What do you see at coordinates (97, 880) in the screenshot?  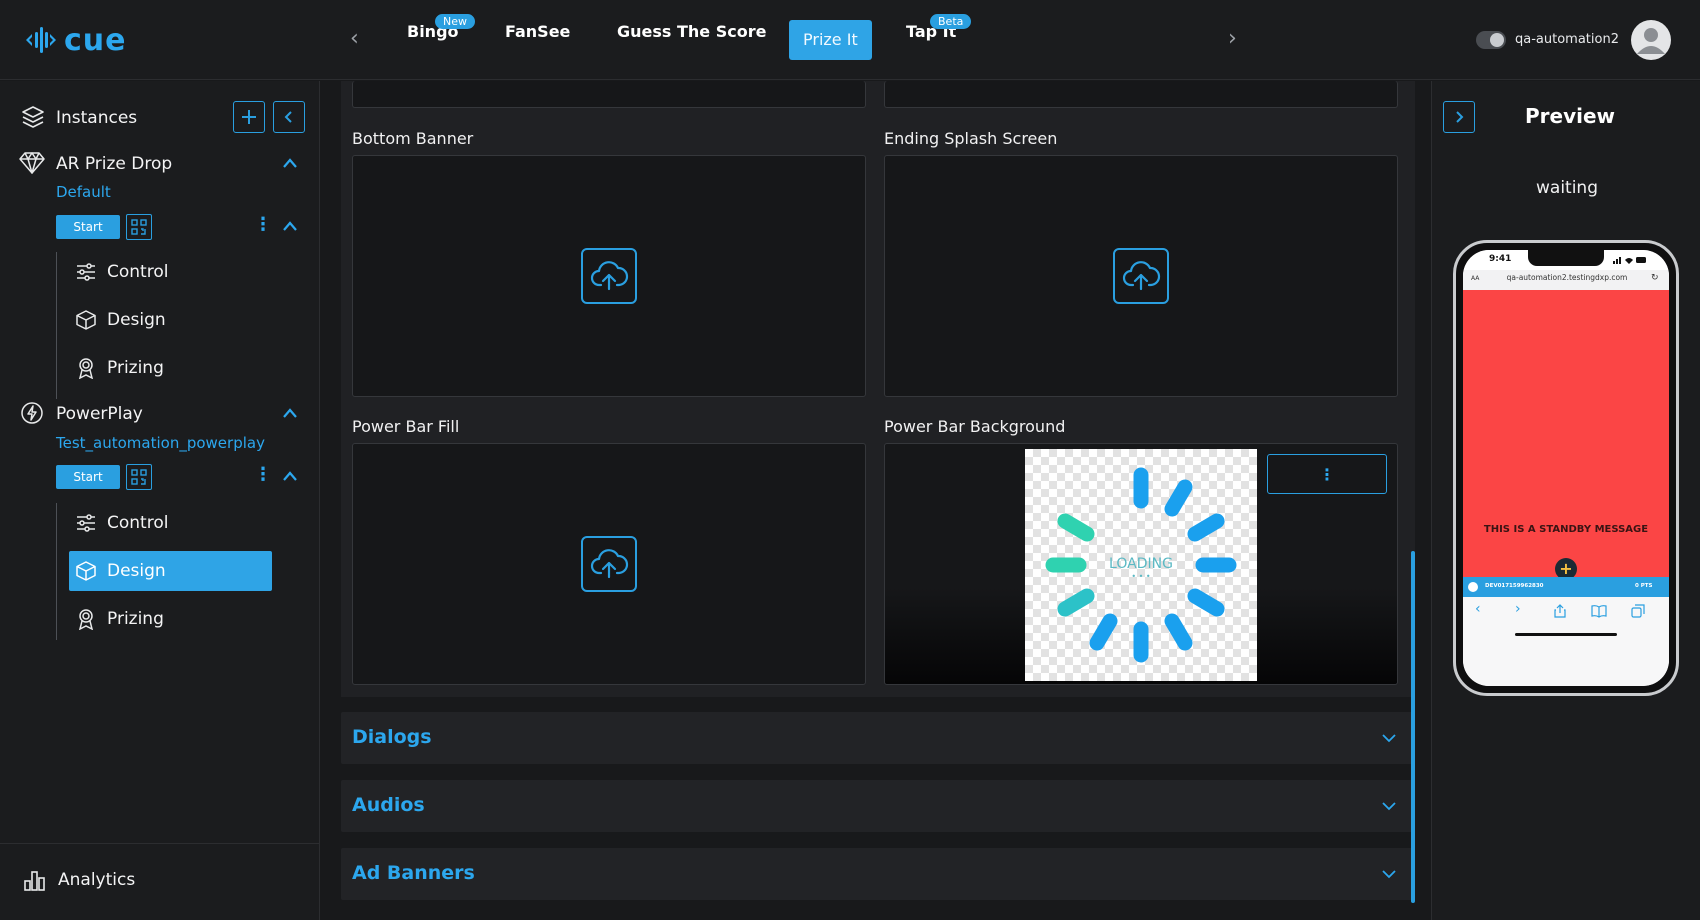 I see `nav-analytics-label: Analytics` at bounding box center [97, 880].